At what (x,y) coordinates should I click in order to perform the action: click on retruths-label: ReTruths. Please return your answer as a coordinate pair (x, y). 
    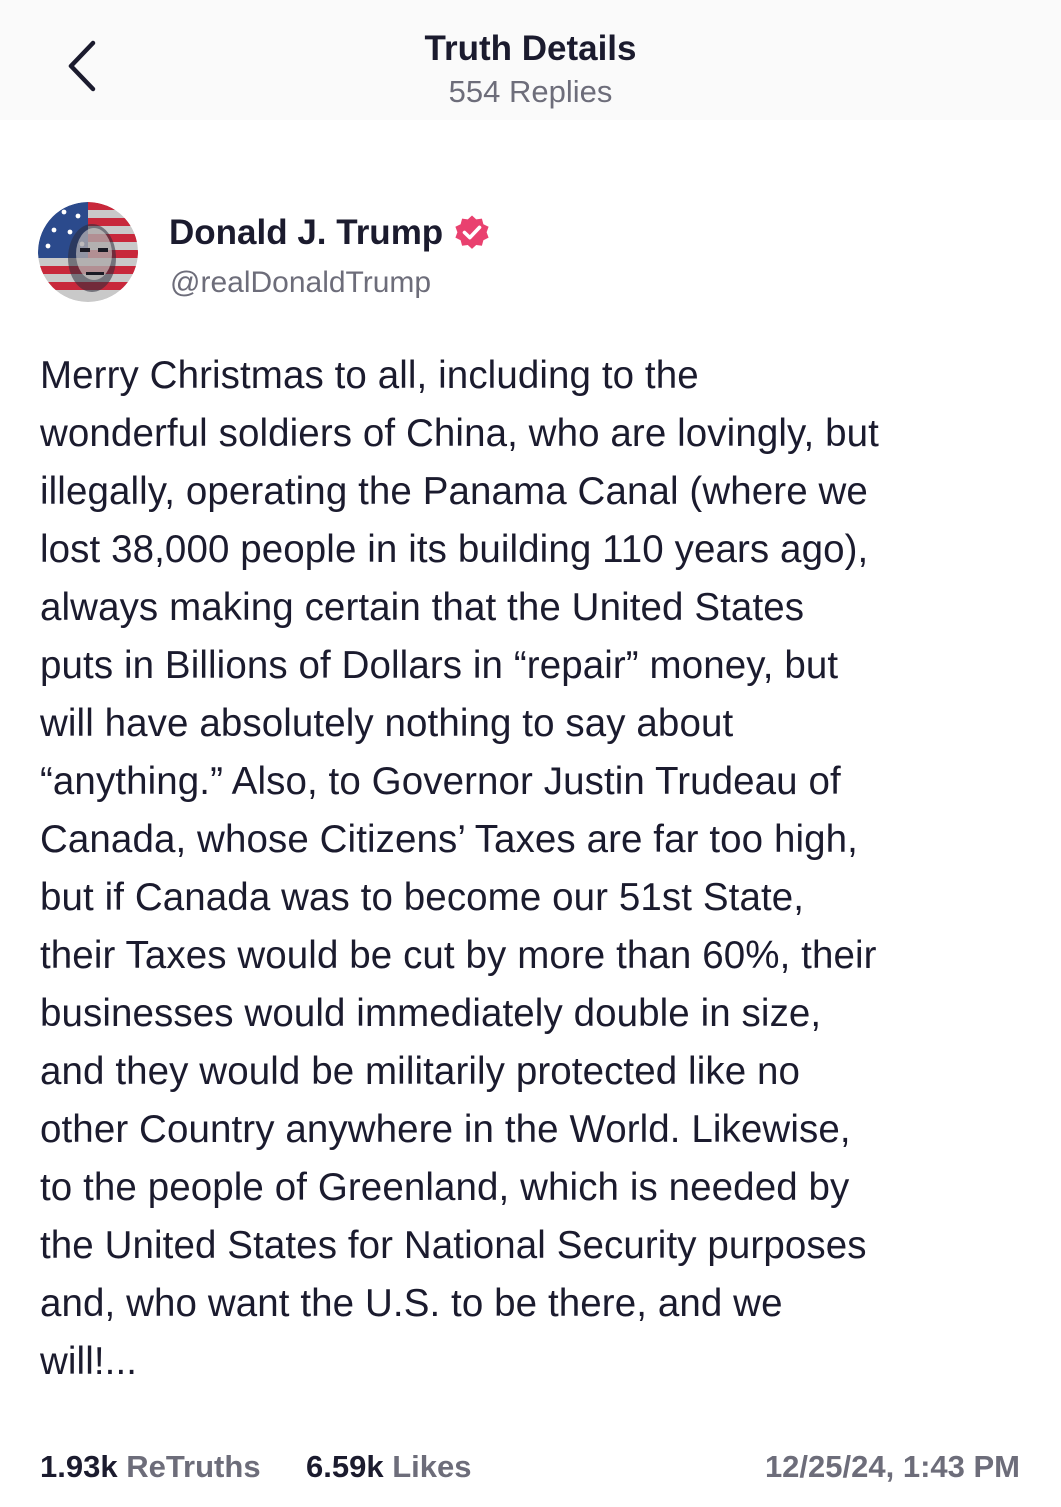
    Looking at the image, I should click on (193, 1466).